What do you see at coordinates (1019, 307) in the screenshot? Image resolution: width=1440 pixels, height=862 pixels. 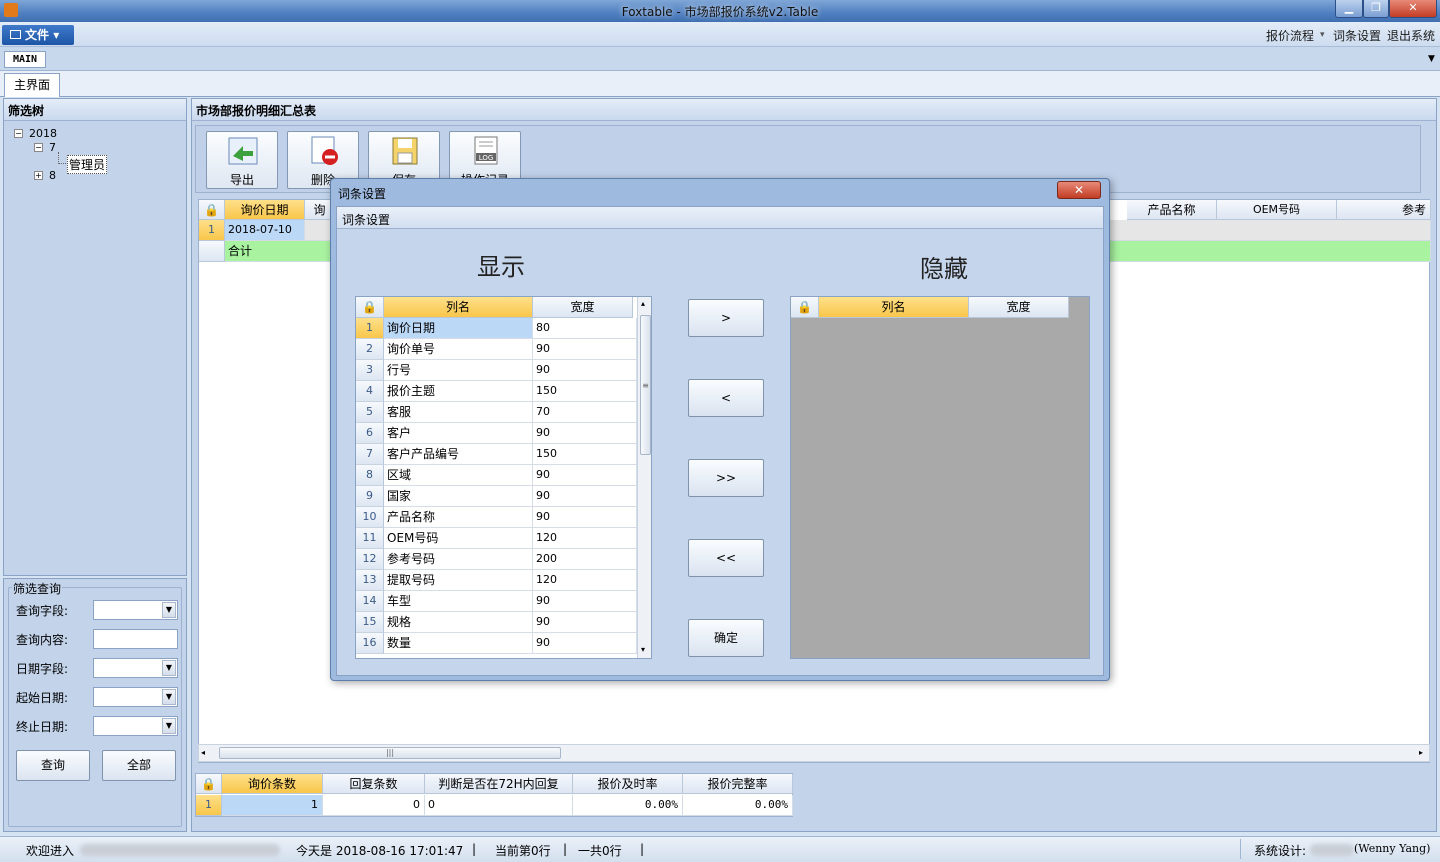 I see `hide-header-width: 宽度` at bounding box center [1019, 307].